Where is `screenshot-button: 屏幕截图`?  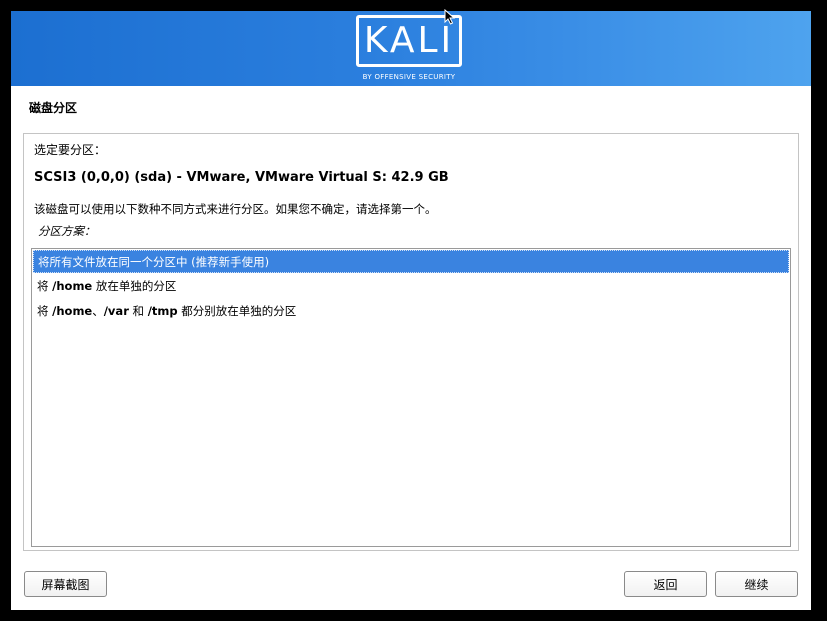 screenshot-button: 屏幕截图 is located at coordinates (65, 584).